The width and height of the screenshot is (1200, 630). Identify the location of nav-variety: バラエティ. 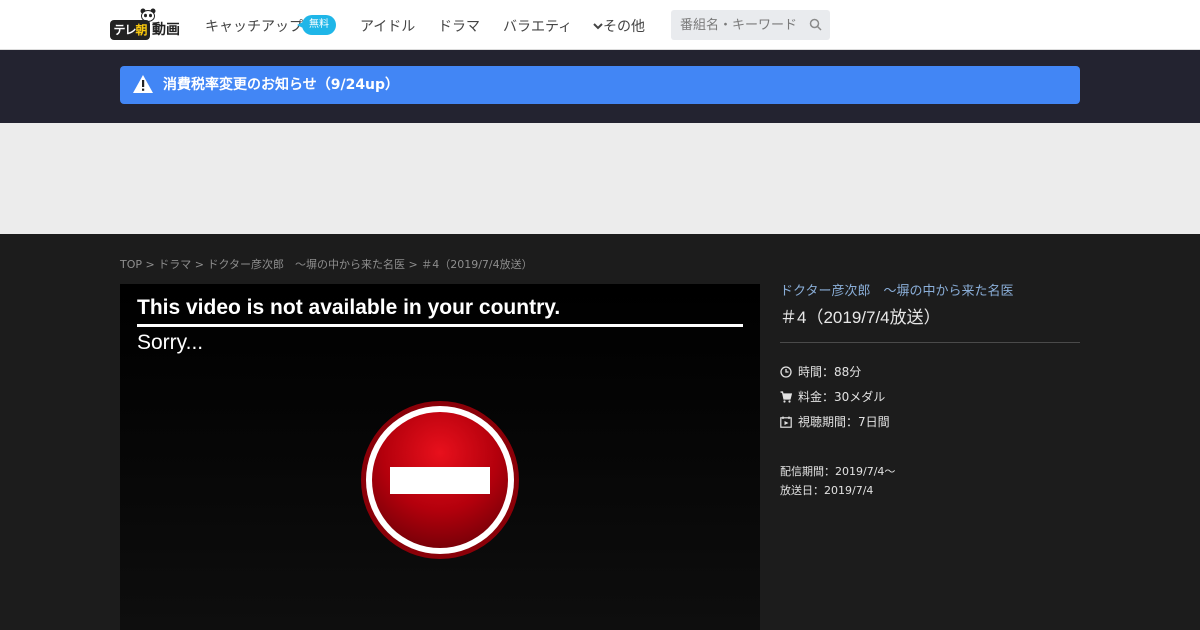
(537, 26).